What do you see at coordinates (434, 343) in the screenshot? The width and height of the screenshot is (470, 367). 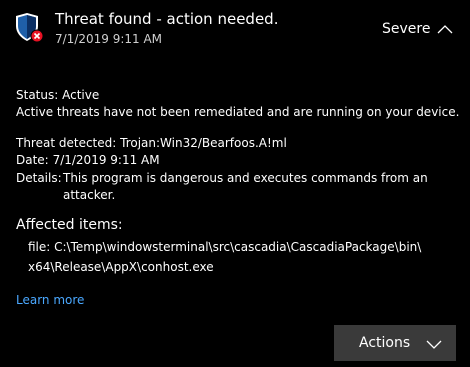 I see `chevron-down-icon` at bounding box center [434, 343].